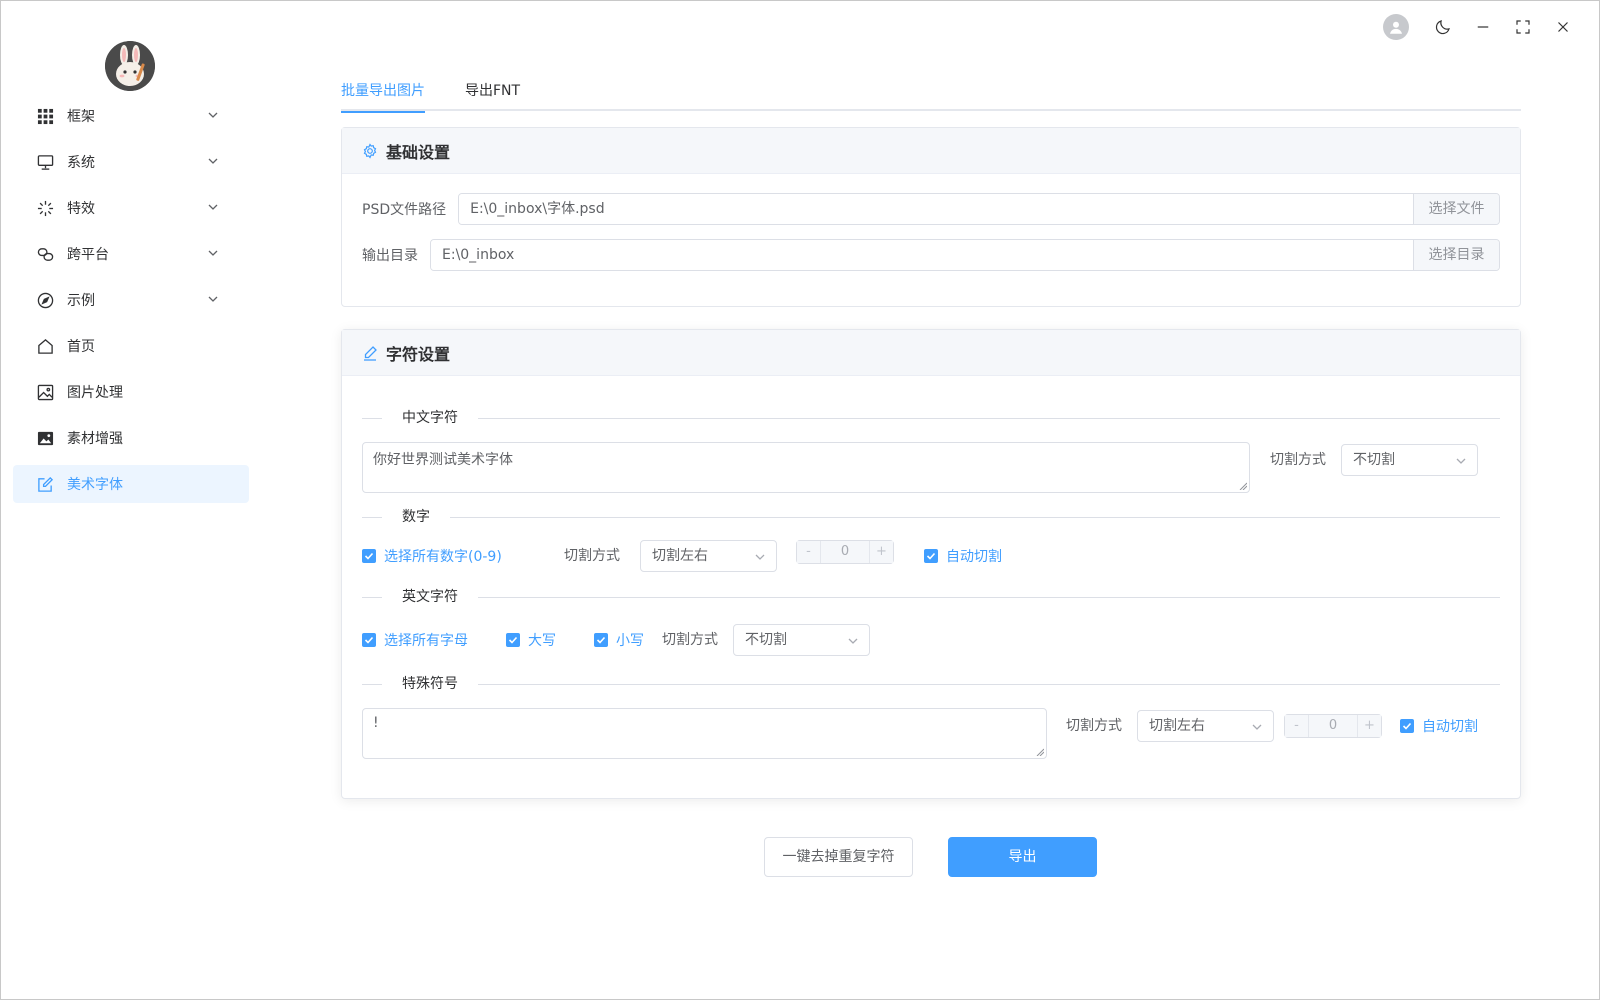 Image resolution: width=1600 pixels, height=1001 pixels. What do you see at coordinates (430, 418) in the screenshot?
I see `chinese-section-title: 中文字符` at bounding box center [430, 418].